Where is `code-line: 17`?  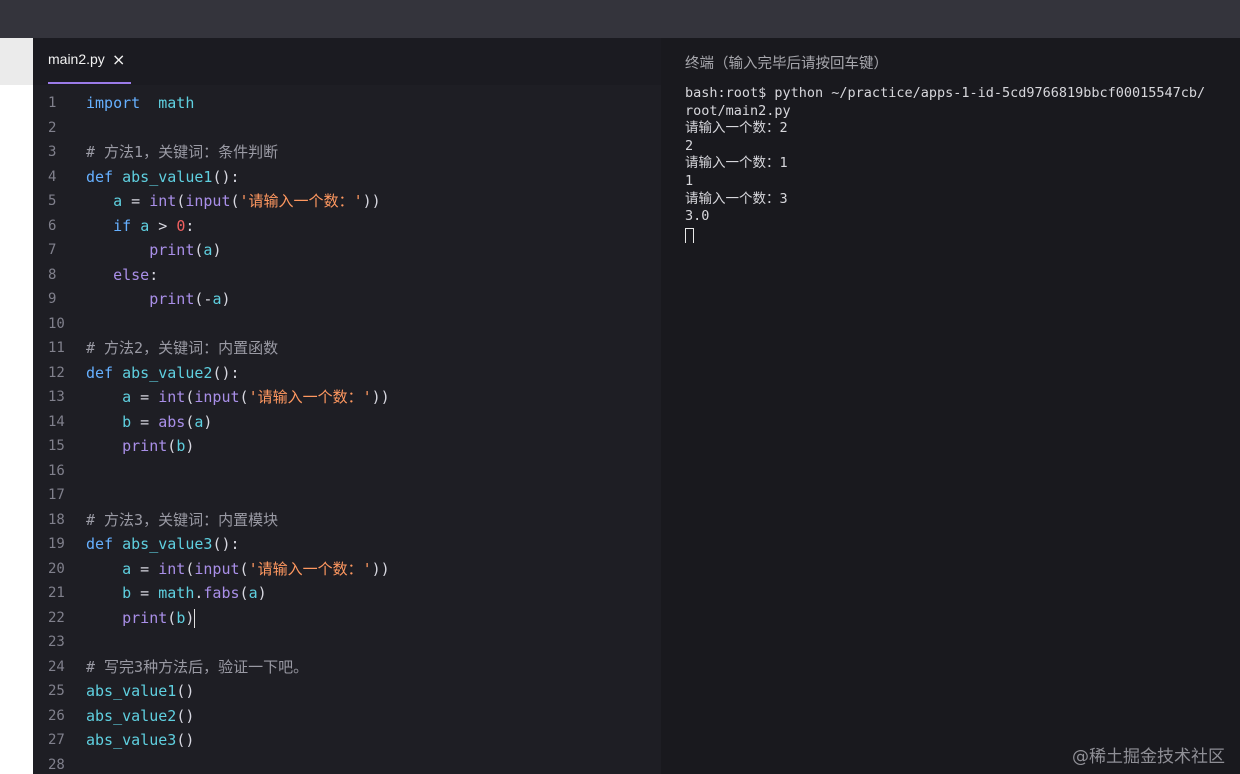 code-line: 17 is located at coordinates (347, 495).